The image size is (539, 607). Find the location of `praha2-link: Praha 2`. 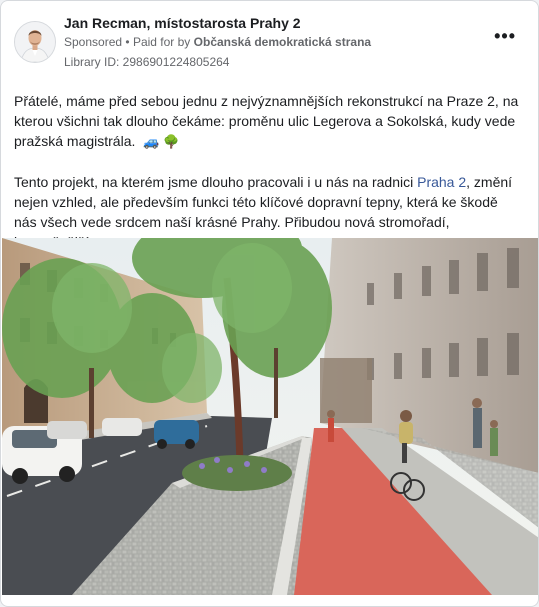

praha2-link: Praha 2 is located at coordinates (441, 182).